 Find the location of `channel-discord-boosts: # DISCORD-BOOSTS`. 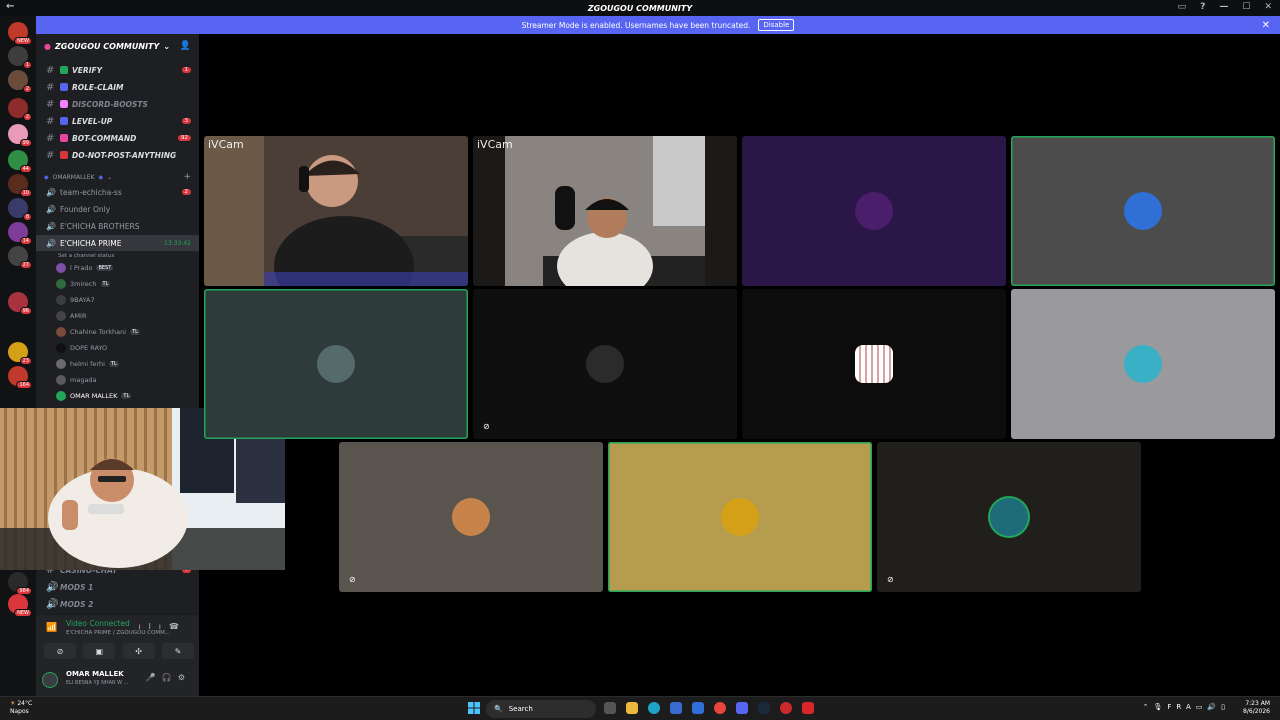

channel-discord-boosts: # DISCORD-BOOSTS is located at coordinates (117, 104).